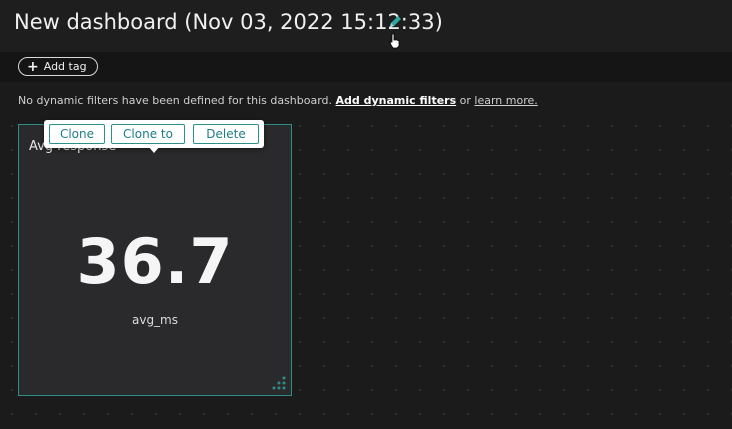  What do you see at coordinates (465, 100) in the screenshot?
I see `filters-or-text: or` at bounding box center [465, 100].